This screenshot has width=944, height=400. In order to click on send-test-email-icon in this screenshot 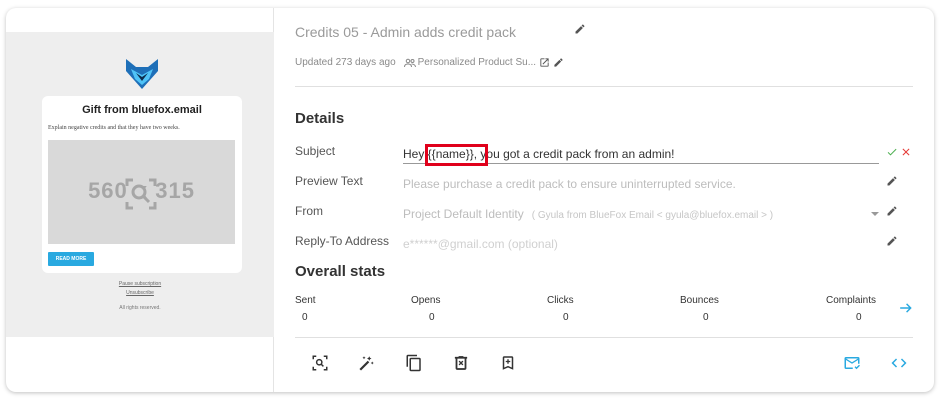, I will do `click(852, 363)`.